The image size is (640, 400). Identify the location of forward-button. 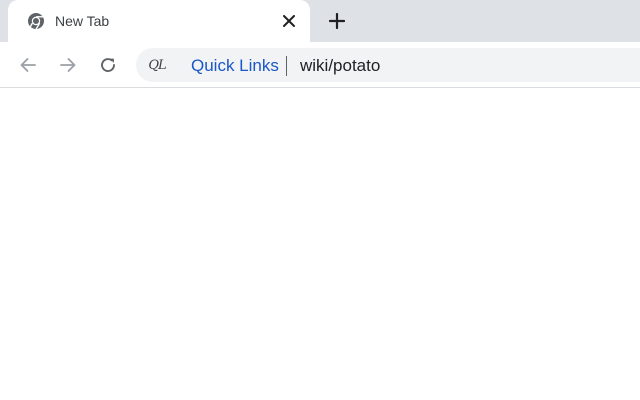
(68, 65).